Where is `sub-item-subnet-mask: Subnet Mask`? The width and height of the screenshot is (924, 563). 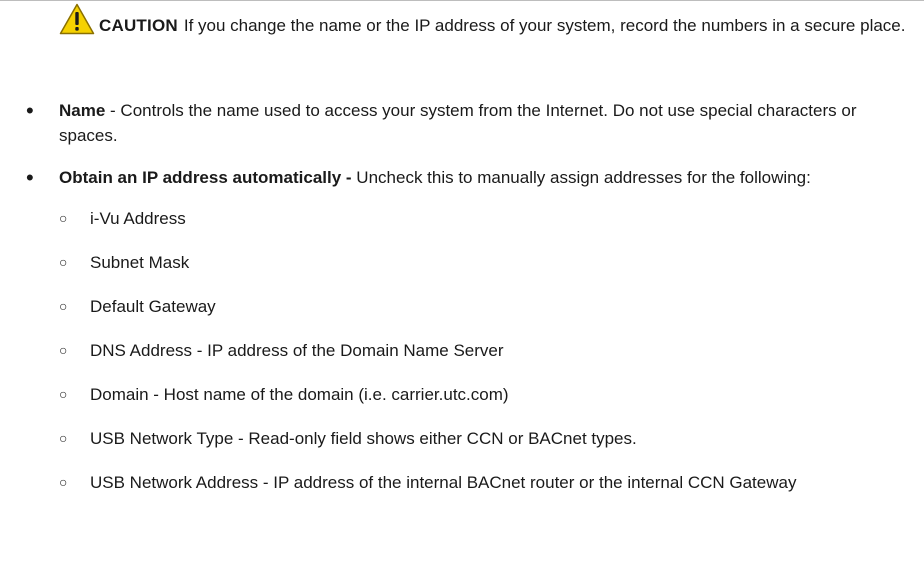 sub-item-subnet-mask: Subnet Mask is located at coordinates (484, 262).